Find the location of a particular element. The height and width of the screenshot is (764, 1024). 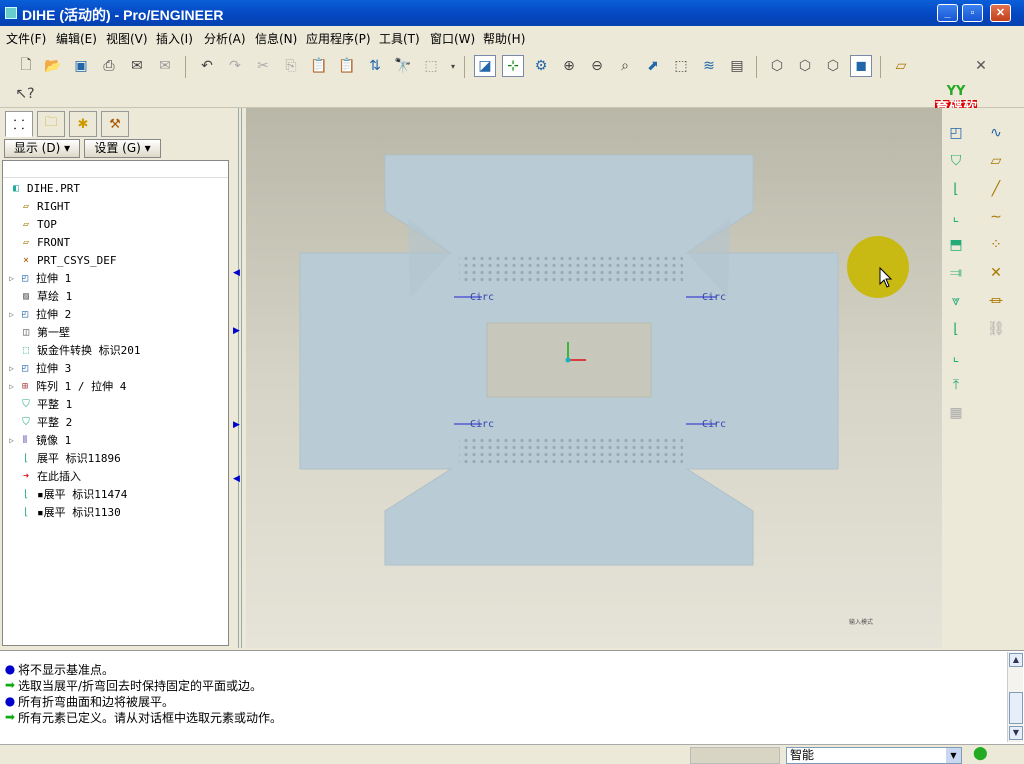

menu-view: 视图(V) is located at coordinates (127, 38).